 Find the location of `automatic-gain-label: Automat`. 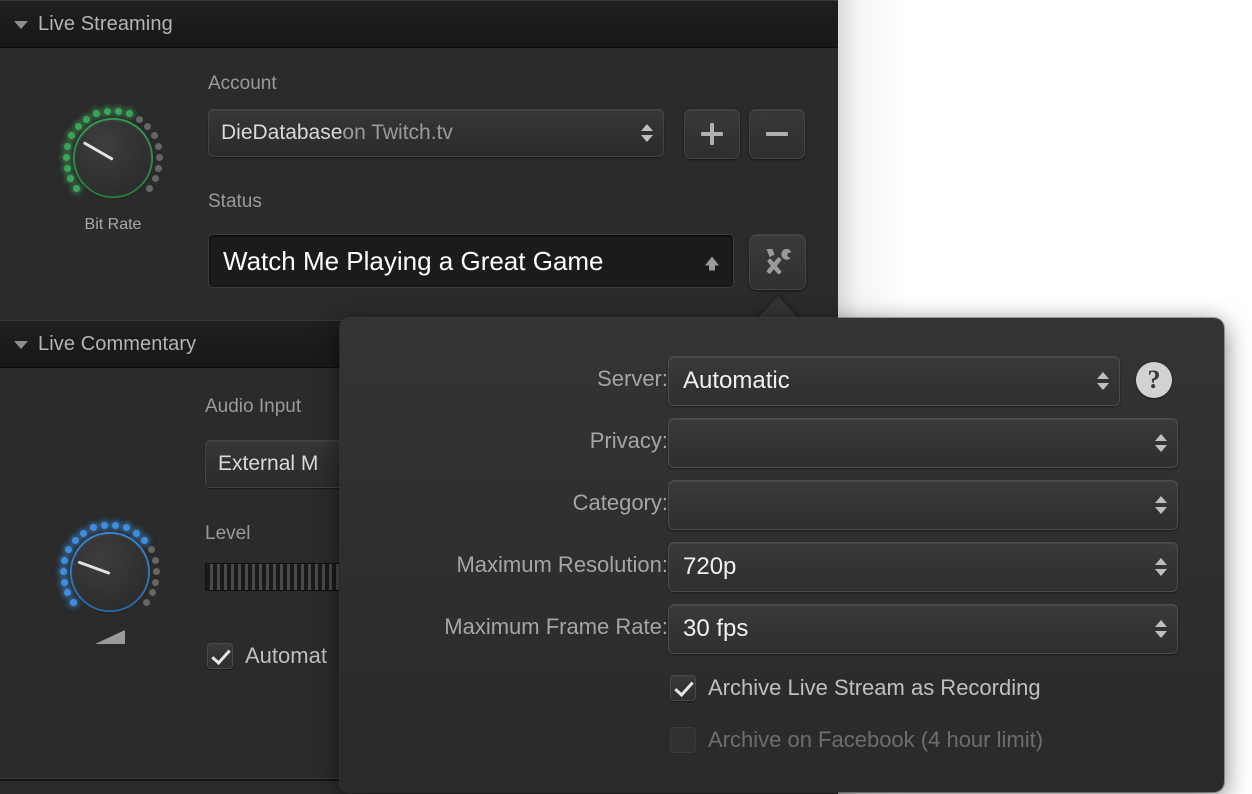

automatic-gain-label: Automat is located at coordinates (286, 655).